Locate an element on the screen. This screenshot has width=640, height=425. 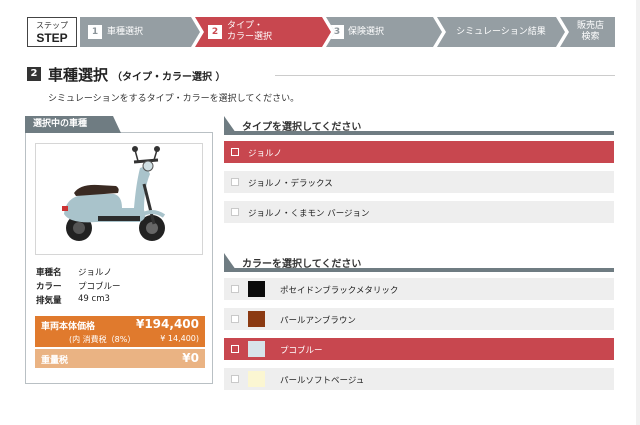
spec-key: 車種名 is located at coordinates (49, 273).